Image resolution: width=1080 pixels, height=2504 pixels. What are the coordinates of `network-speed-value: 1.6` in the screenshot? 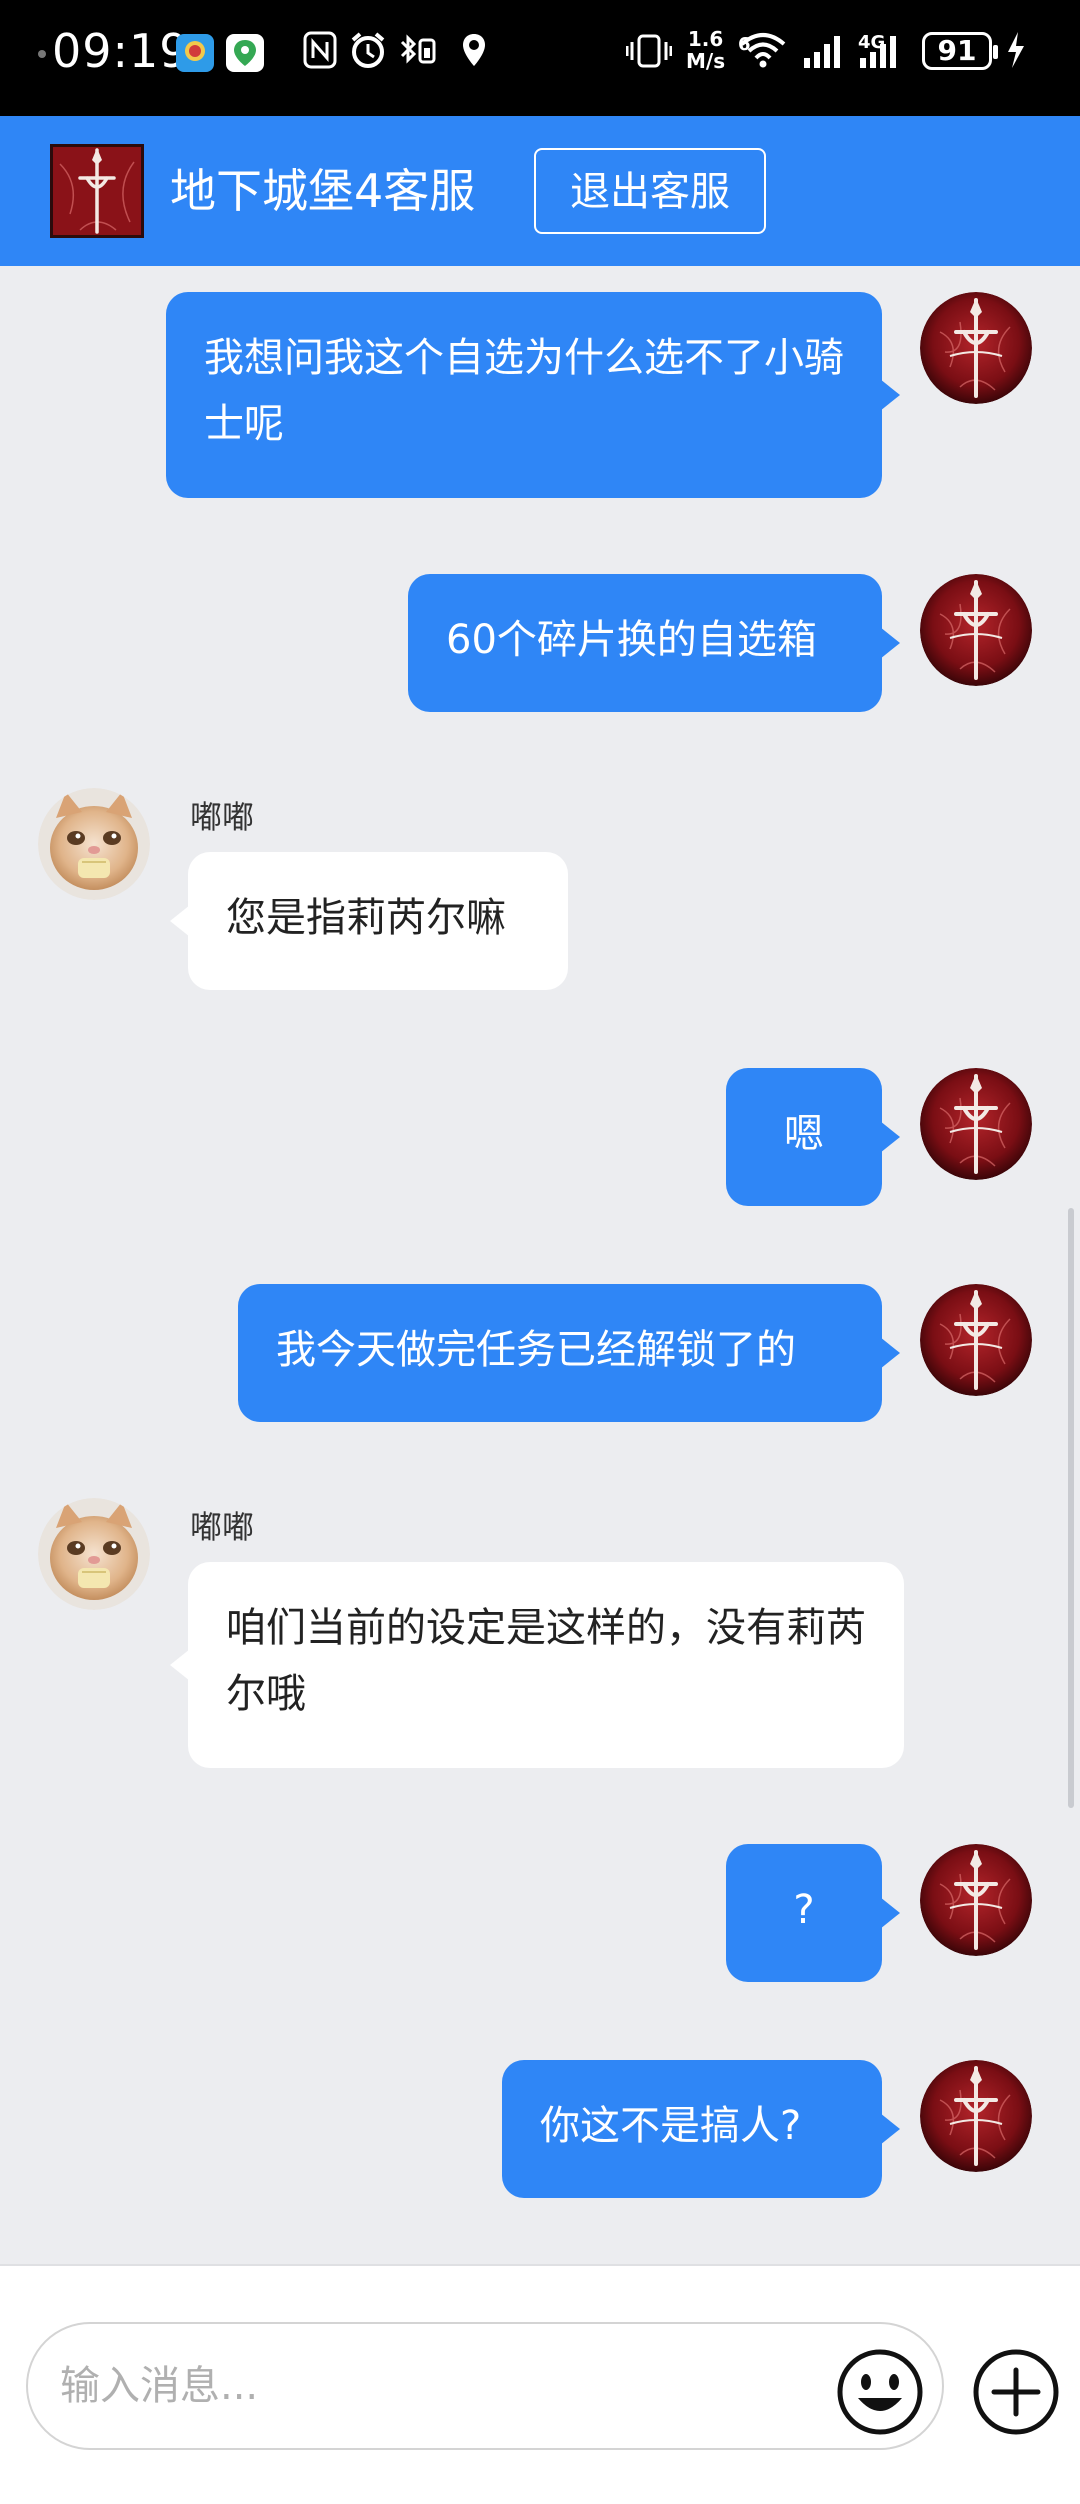 It's located at (705, 39).